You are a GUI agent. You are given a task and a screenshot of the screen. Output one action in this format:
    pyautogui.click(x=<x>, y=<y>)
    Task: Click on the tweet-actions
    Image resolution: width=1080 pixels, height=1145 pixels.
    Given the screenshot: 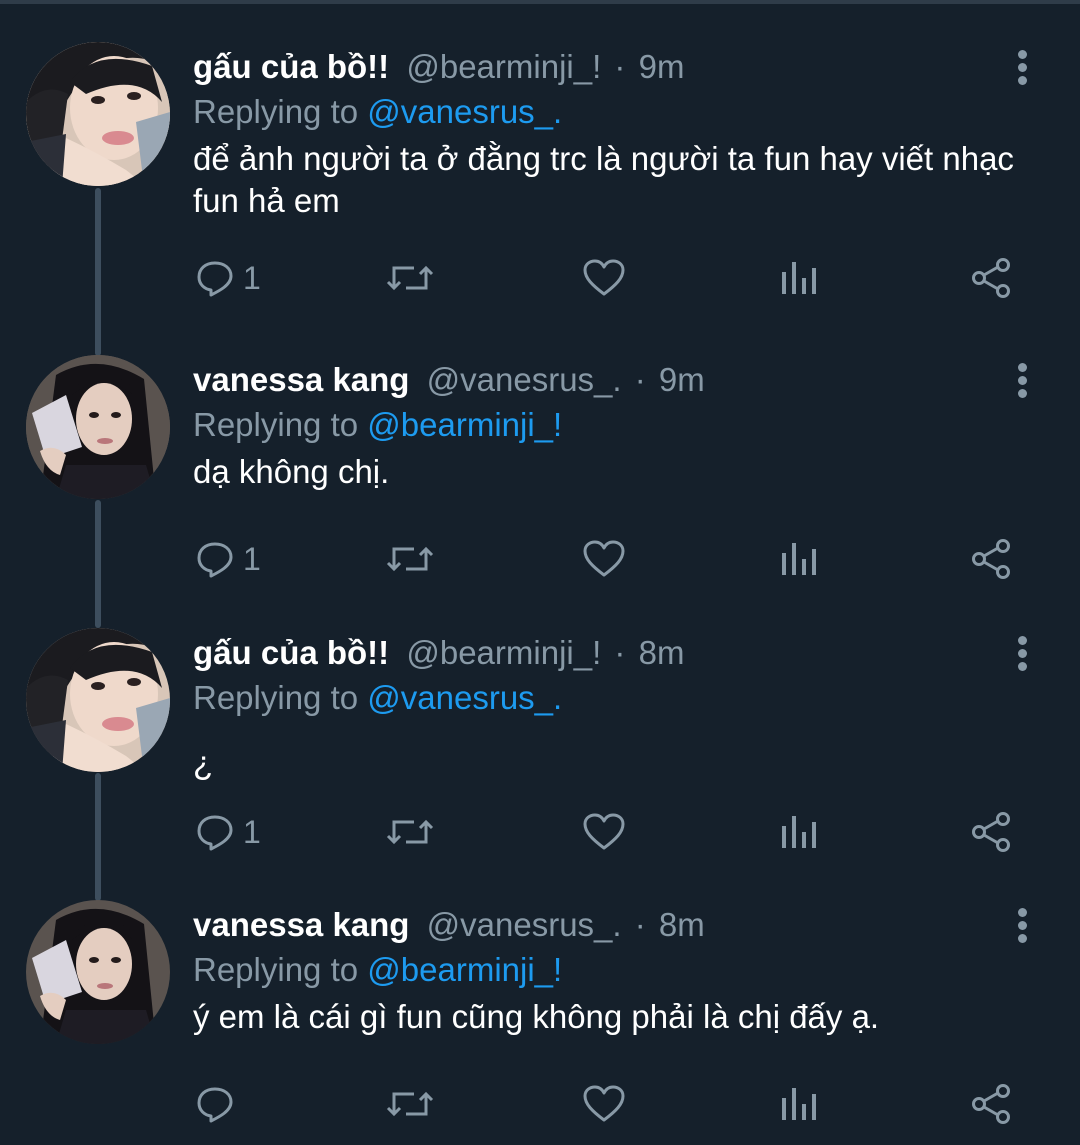 What is the action you would take?
    pyautogui.click(x=540, y=1104)
    